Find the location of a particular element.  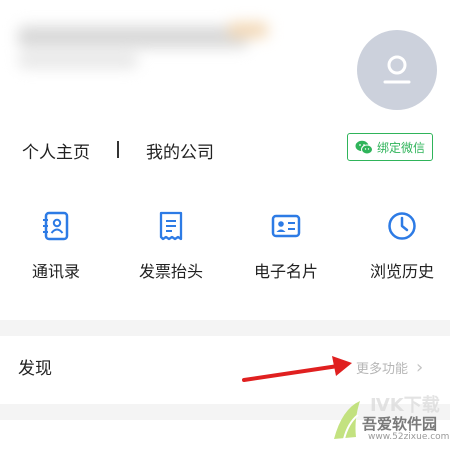

shortcut-contacts: 通讯录 is located at coordinates (56, 246).